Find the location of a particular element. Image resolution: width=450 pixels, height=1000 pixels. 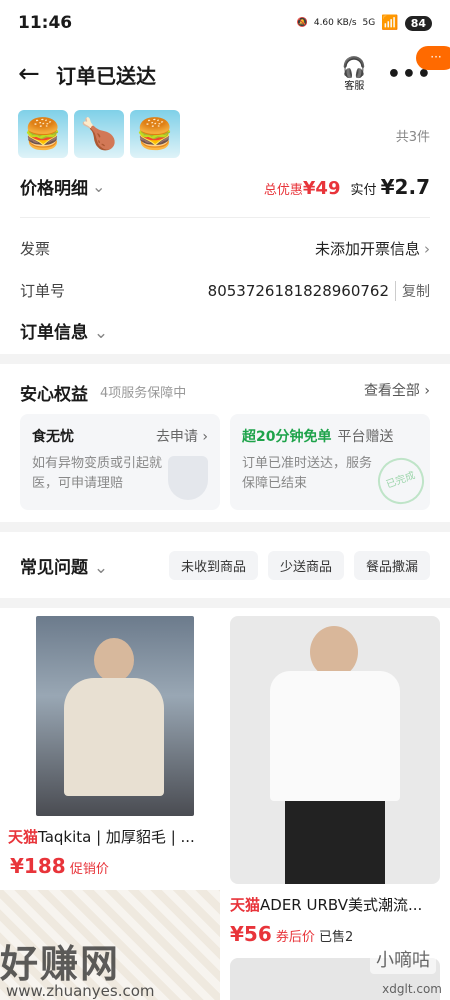

food-safety-title-row: 食无忧 去申请 › is located at coordinates (120, 436).